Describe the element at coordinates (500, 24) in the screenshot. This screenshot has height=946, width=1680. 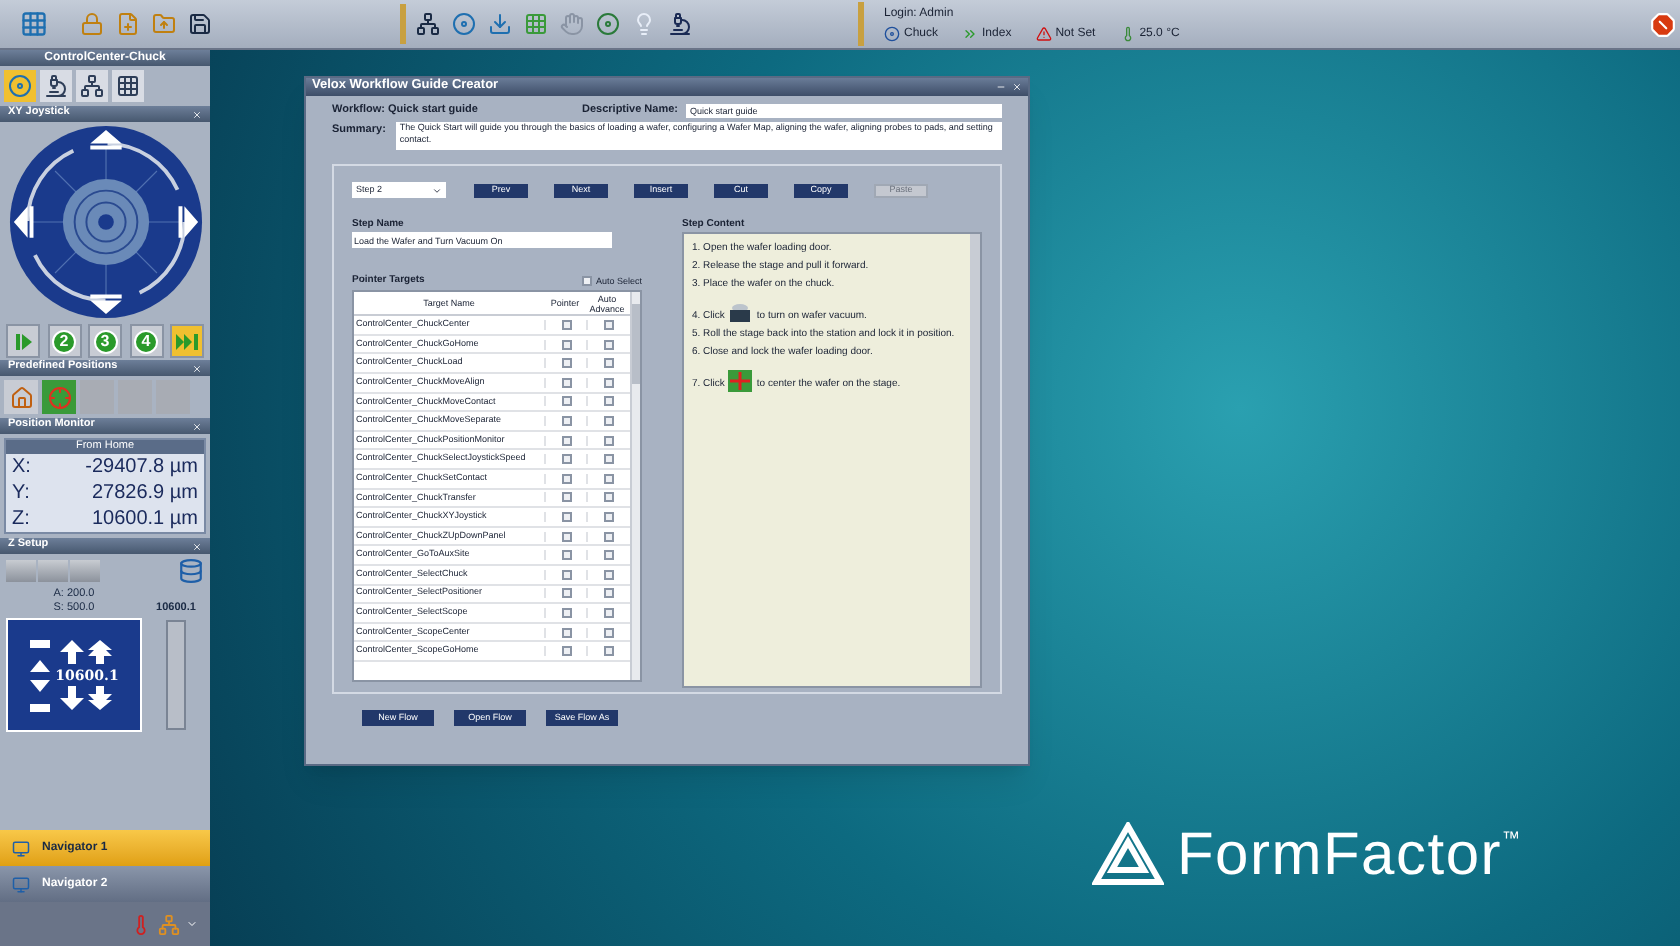
I see `download-icon` at that location.